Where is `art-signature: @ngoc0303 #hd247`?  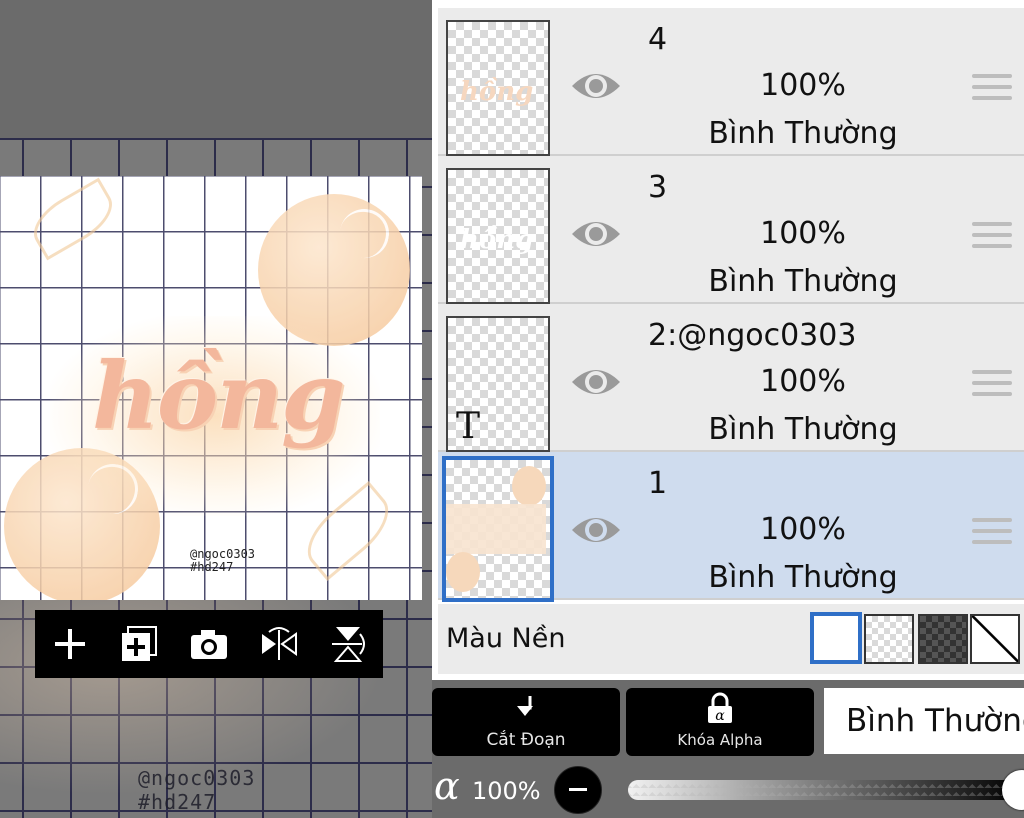 art-signature: @ngoc0303 #hd247 is located at coordinates (222, 561).